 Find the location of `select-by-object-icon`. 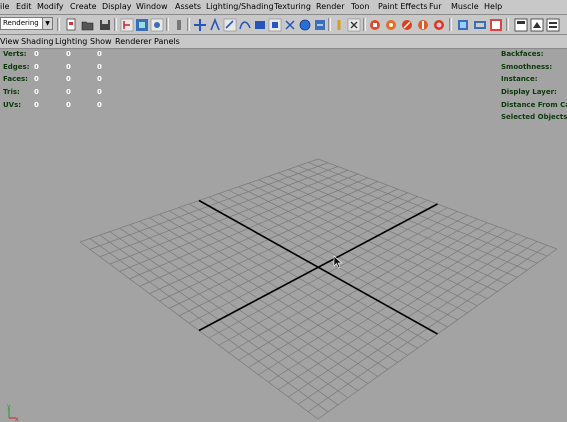

select-by-object-icon is located at coordinates (142, 24).